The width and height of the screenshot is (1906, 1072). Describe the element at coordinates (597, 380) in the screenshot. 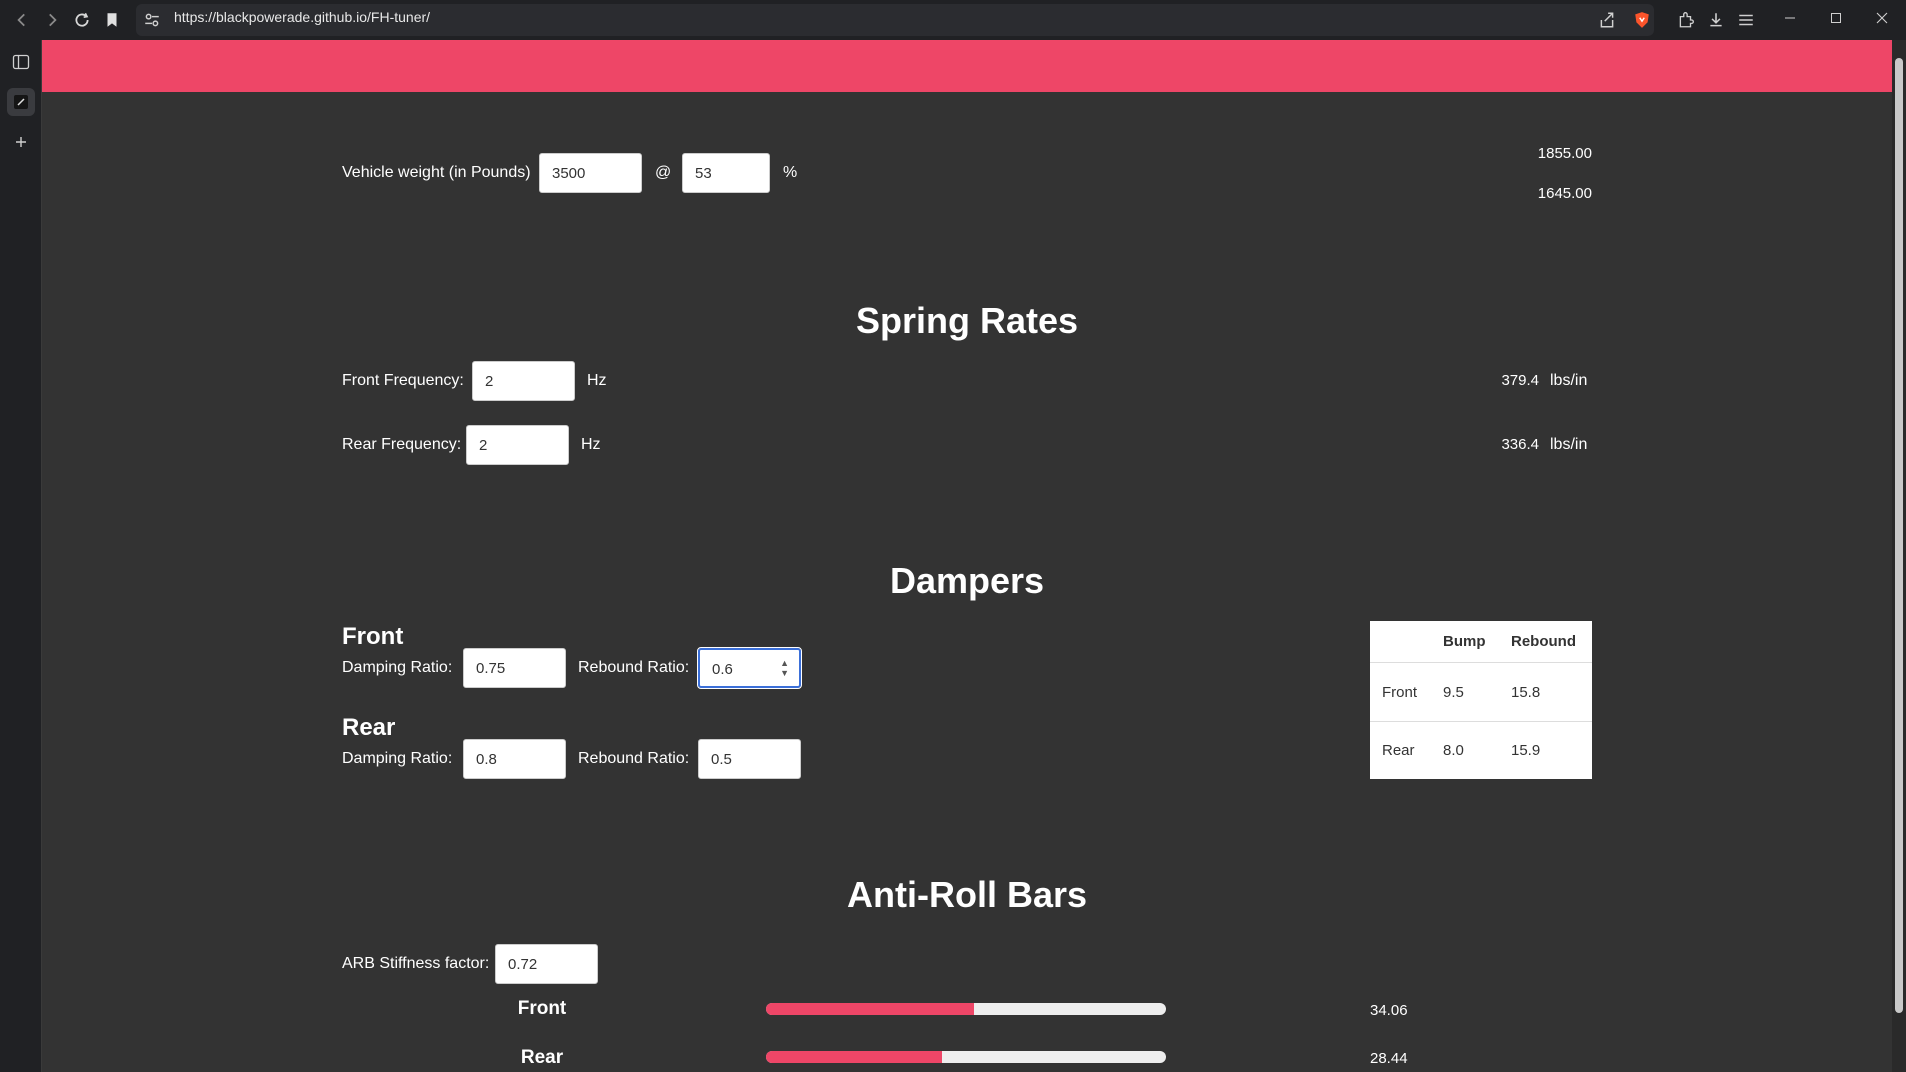

I see `front-frequency-unit: Hz` at that location.